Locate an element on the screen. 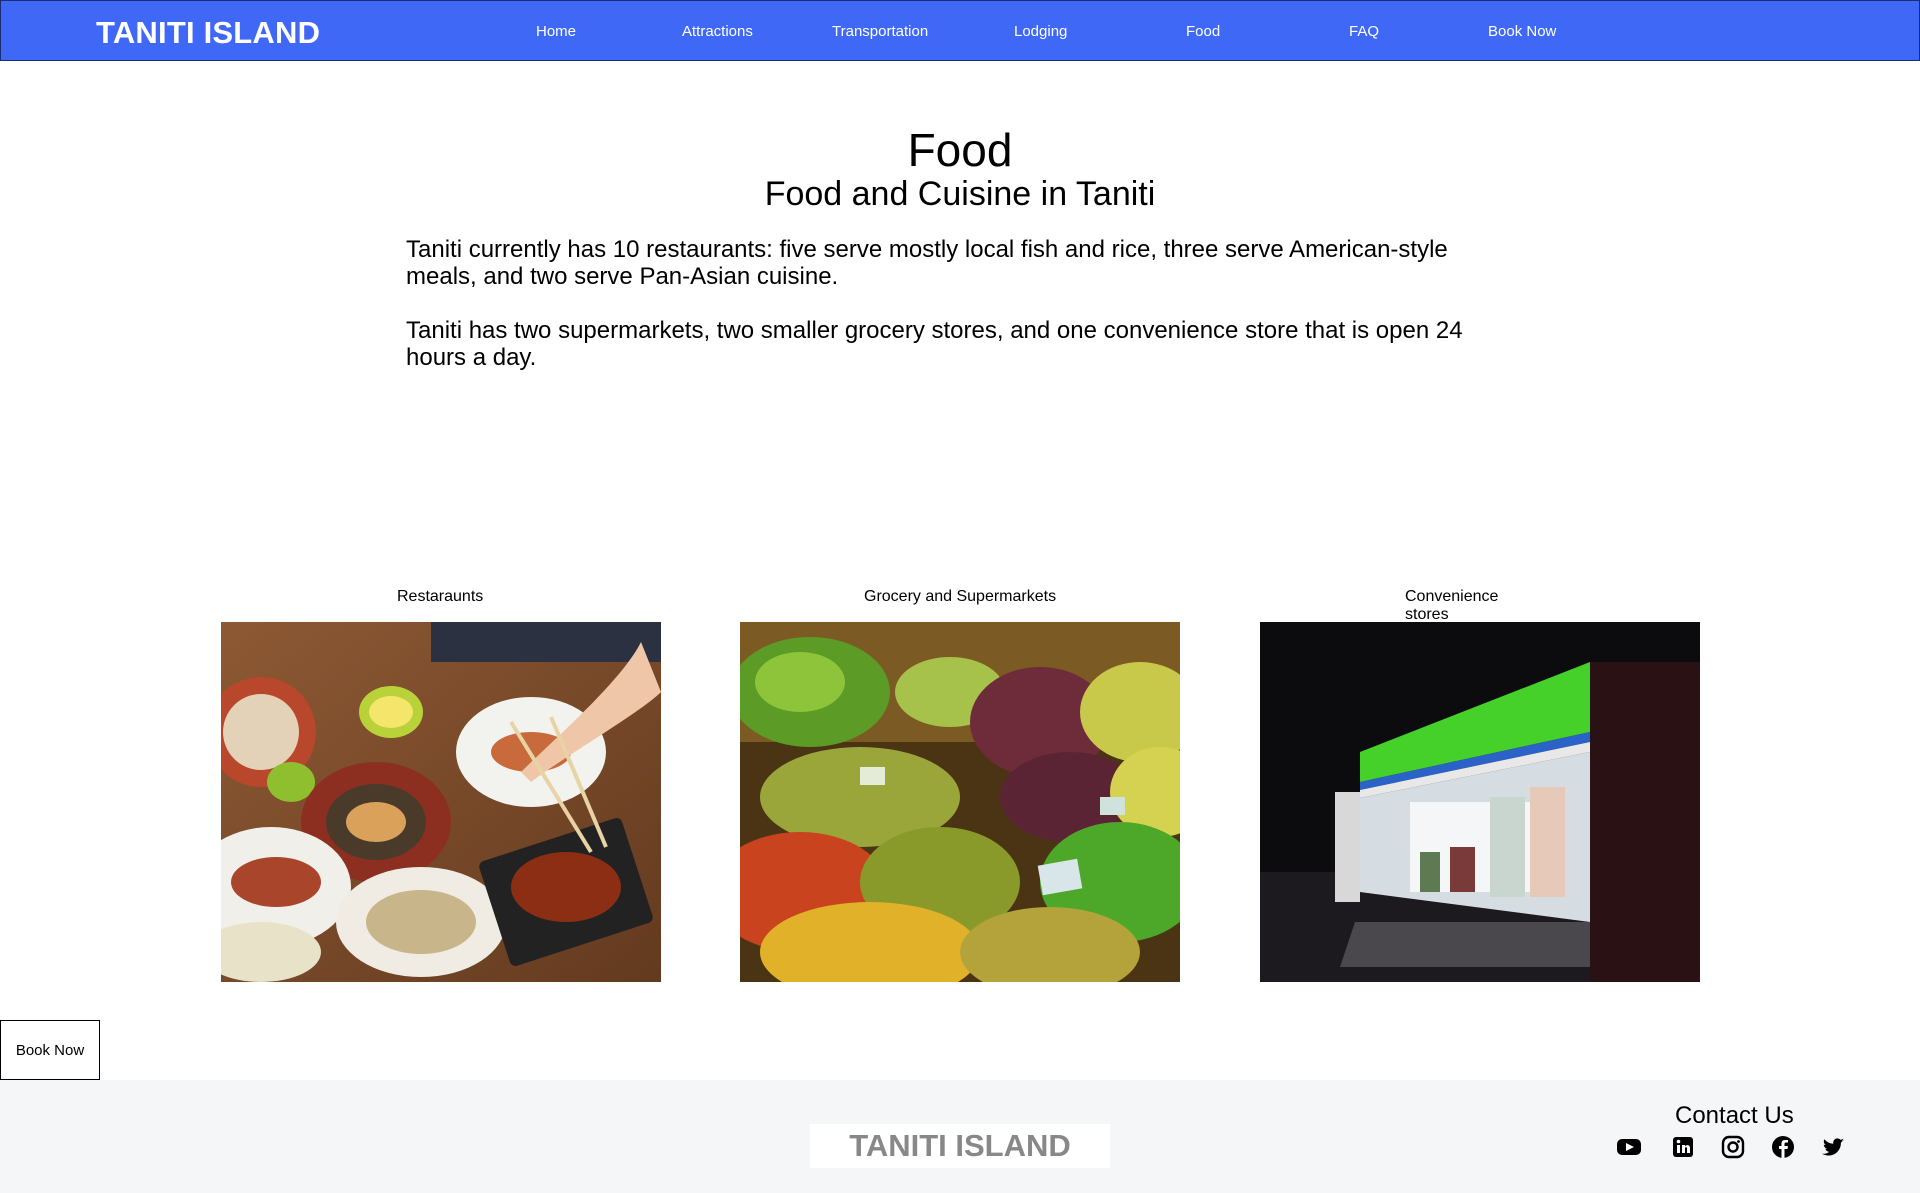 The width and height of the screenshot is (1920, 1193). card-label-grocery: Grocery and Supermarkets is located at coordinates (960, 596).